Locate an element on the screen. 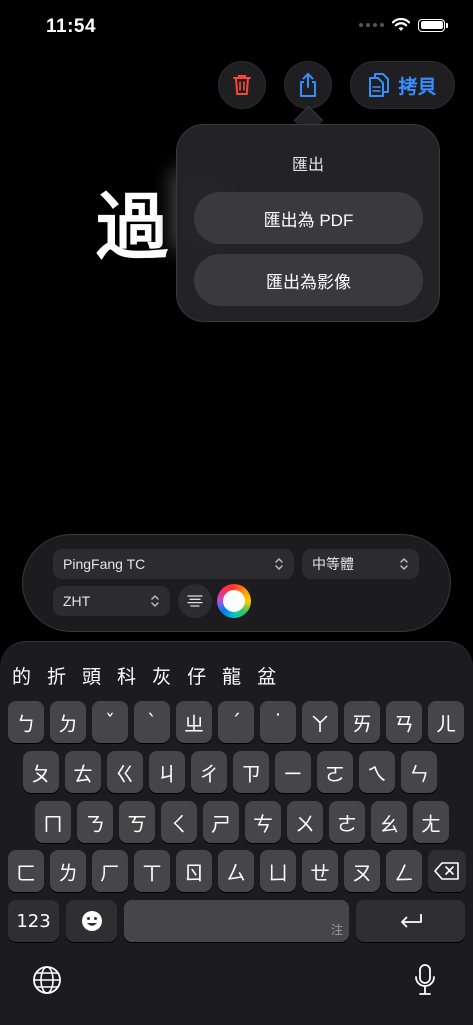 The height and width of the screenshot is (1025, 473). key: ㄌ is located at coordinates (68, 871).